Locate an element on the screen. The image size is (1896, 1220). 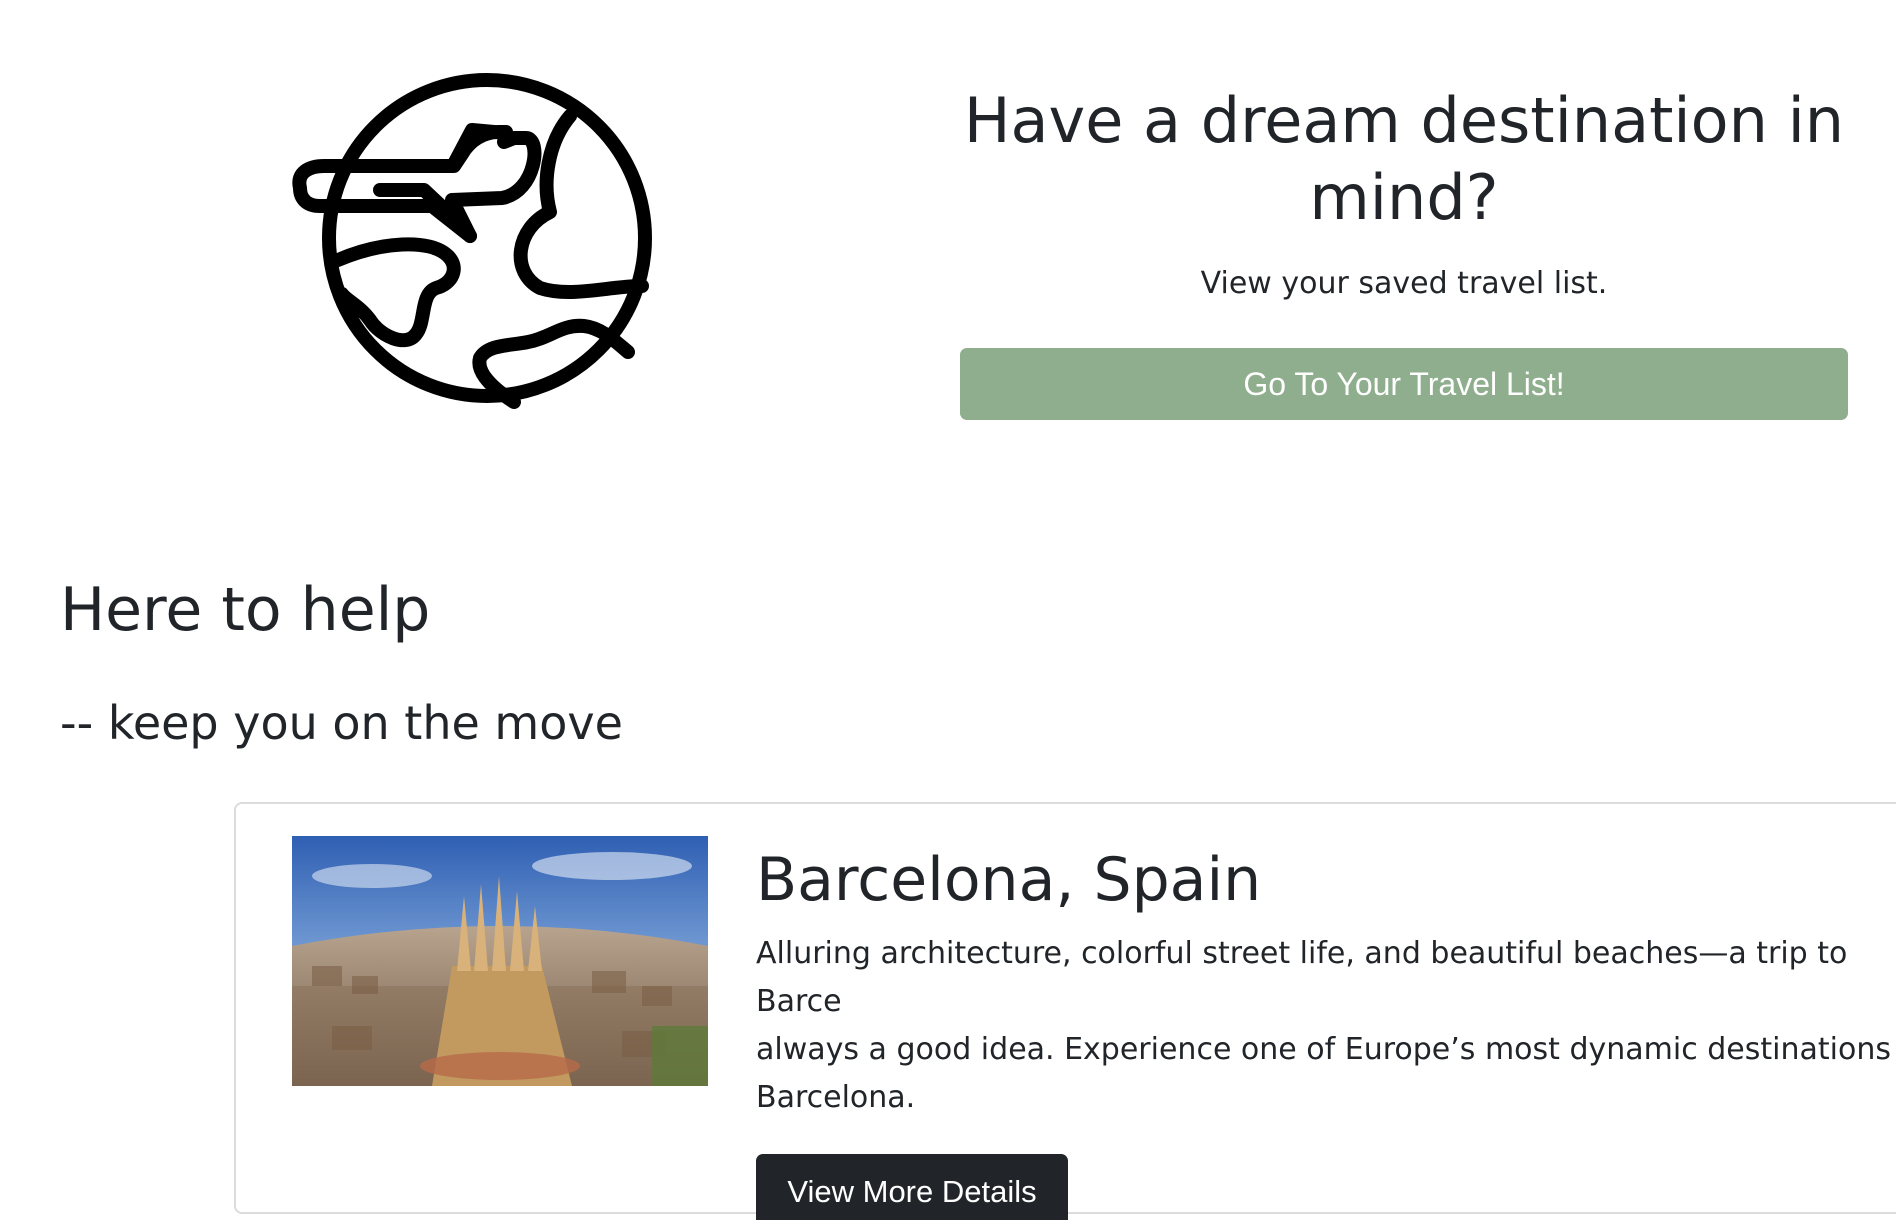
globe-airplane-icon is located at coordinates (472, 241).